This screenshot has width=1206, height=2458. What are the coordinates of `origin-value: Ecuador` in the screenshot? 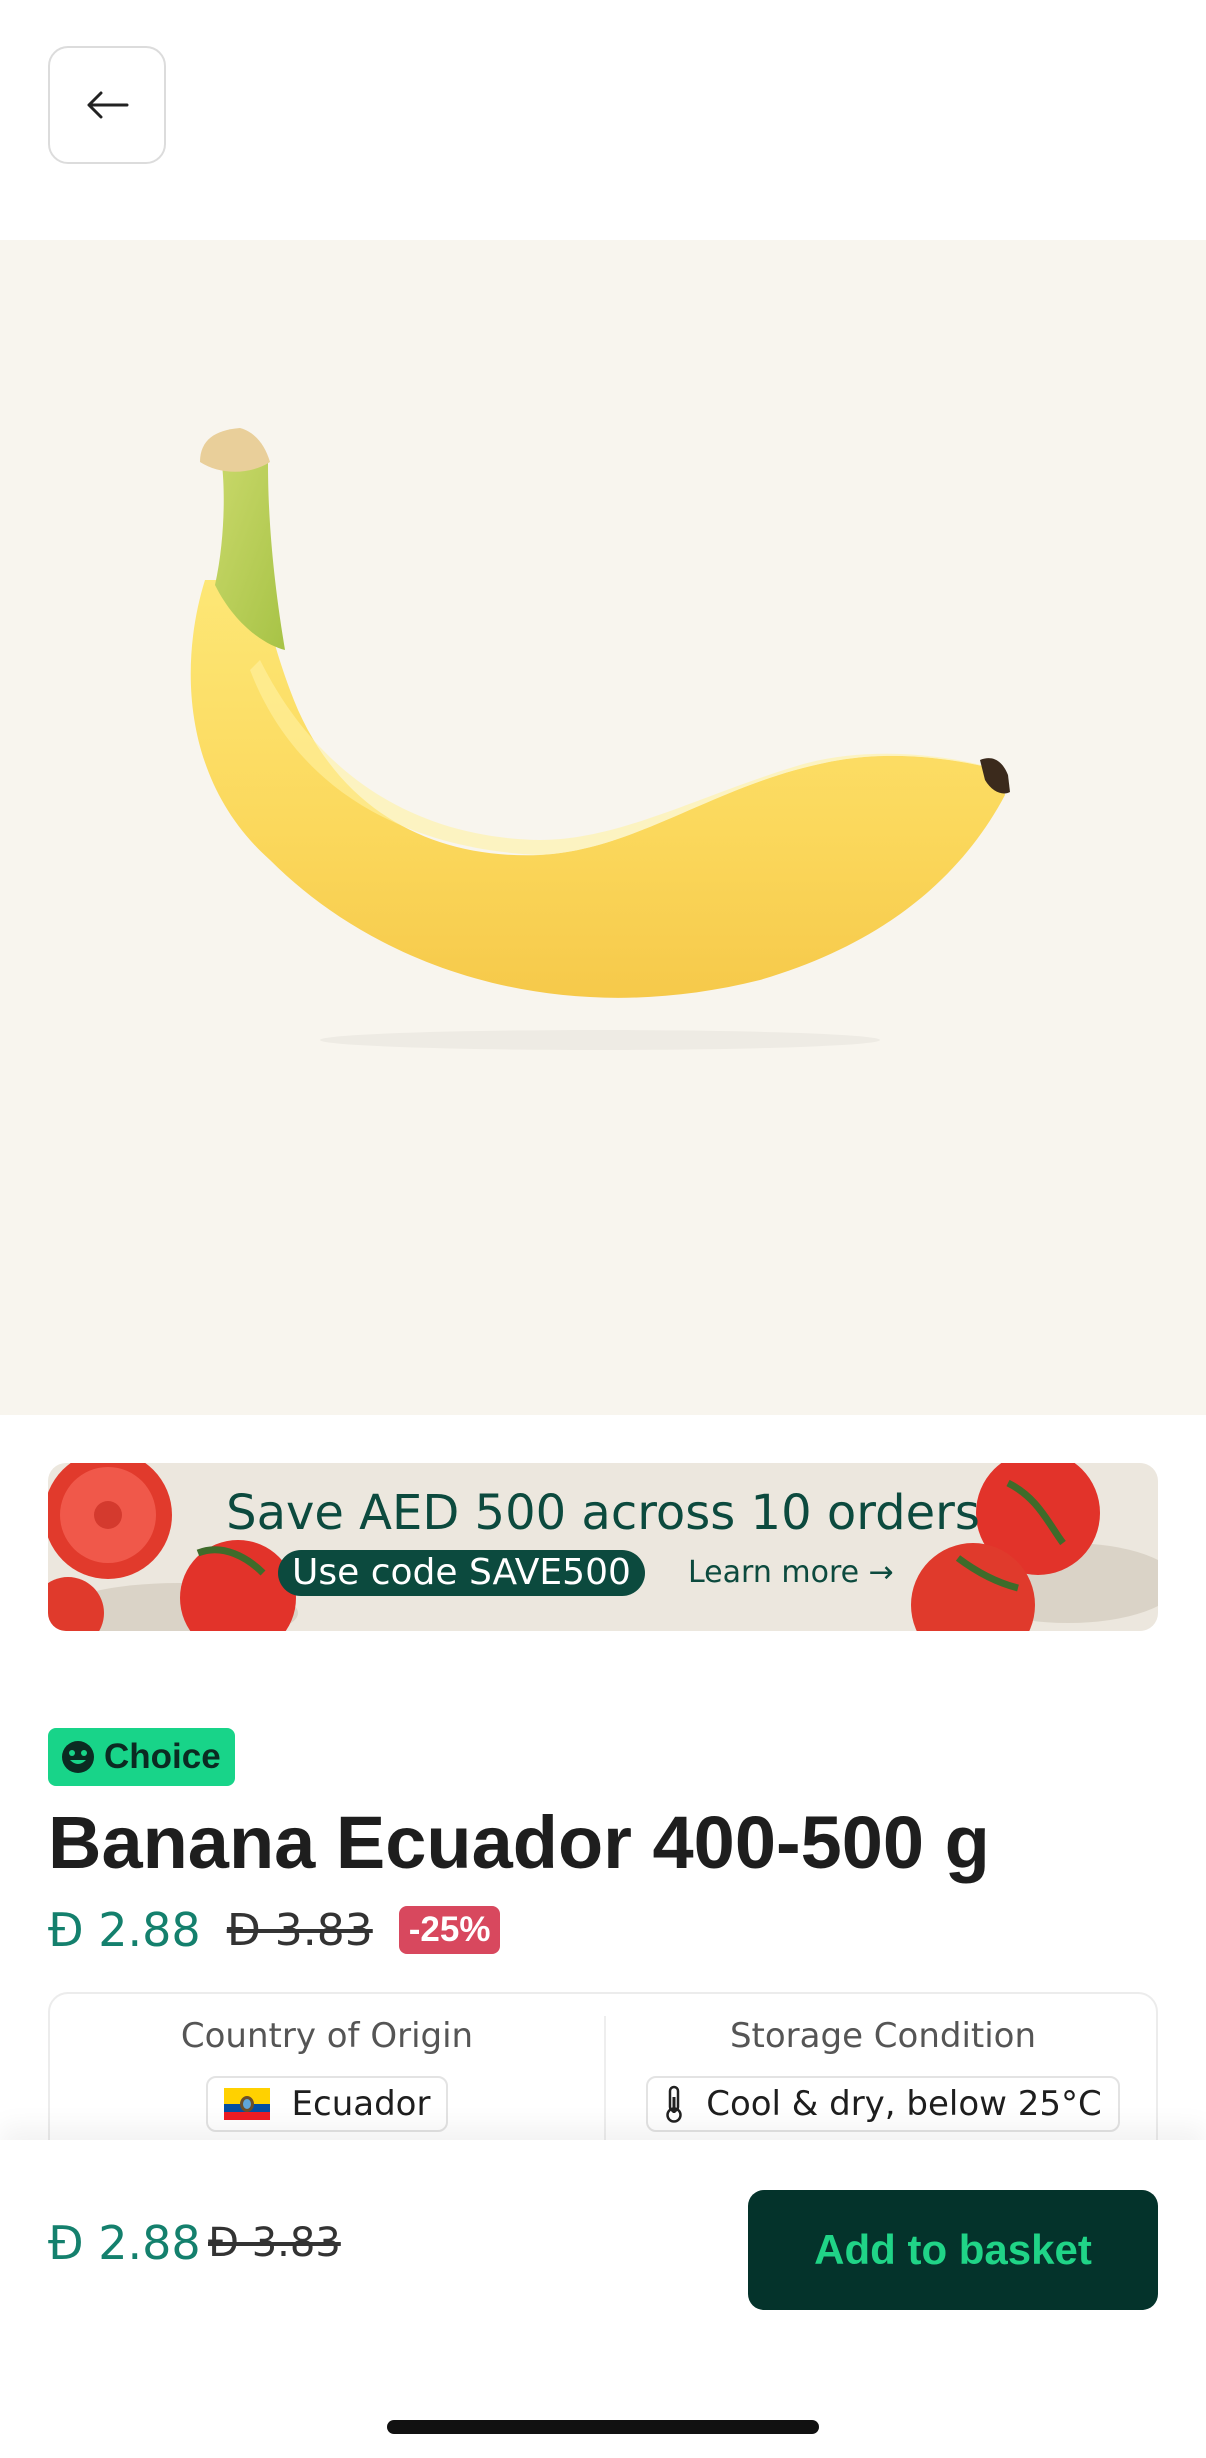 It's located at (361, 2104).